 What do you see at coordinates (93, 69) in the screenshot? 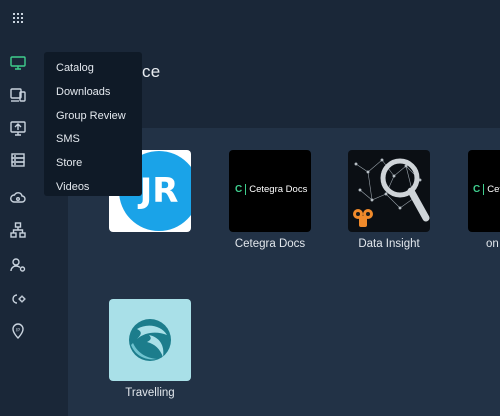
I see `menu-item-catalog: Catalog` at bounding box center [93, 69].